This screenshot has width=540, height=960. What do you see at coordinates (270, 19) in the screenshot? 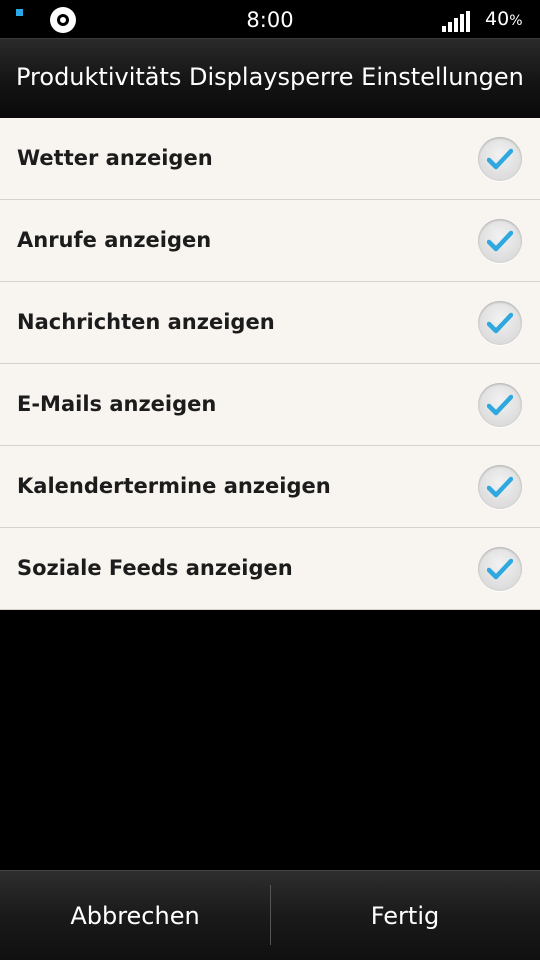
I see `status-bar: 8:00 40%` at bounding box center [270, 19].